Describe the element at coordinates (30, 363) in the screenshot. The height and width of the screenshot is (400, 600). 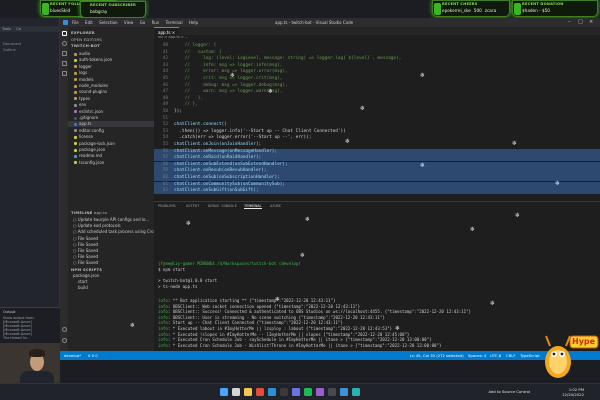
I see `webcam-overlay` at that location.